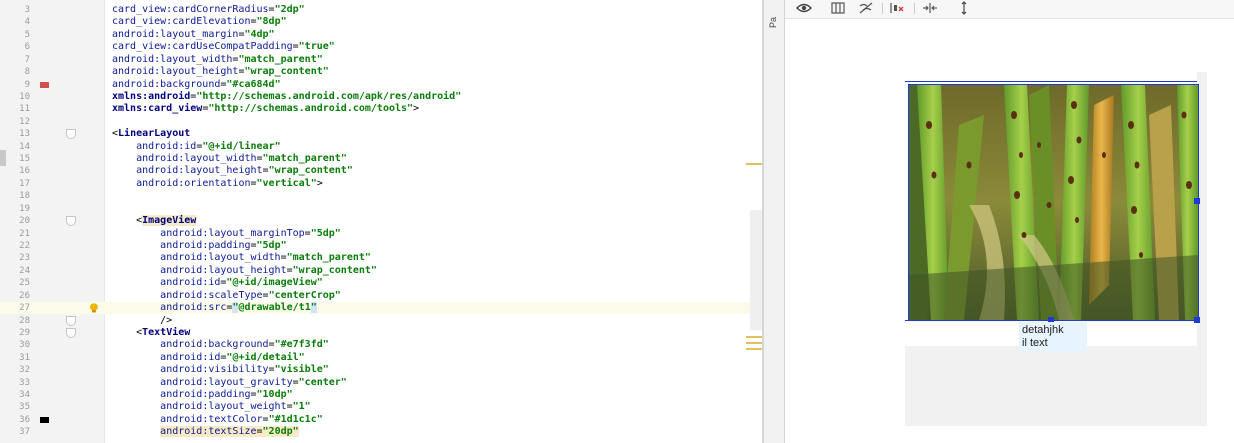 This screenshot has width=1234, height=443. I want to click on code-line: 15 android:layout_width="match_parent", so click(381, 159).